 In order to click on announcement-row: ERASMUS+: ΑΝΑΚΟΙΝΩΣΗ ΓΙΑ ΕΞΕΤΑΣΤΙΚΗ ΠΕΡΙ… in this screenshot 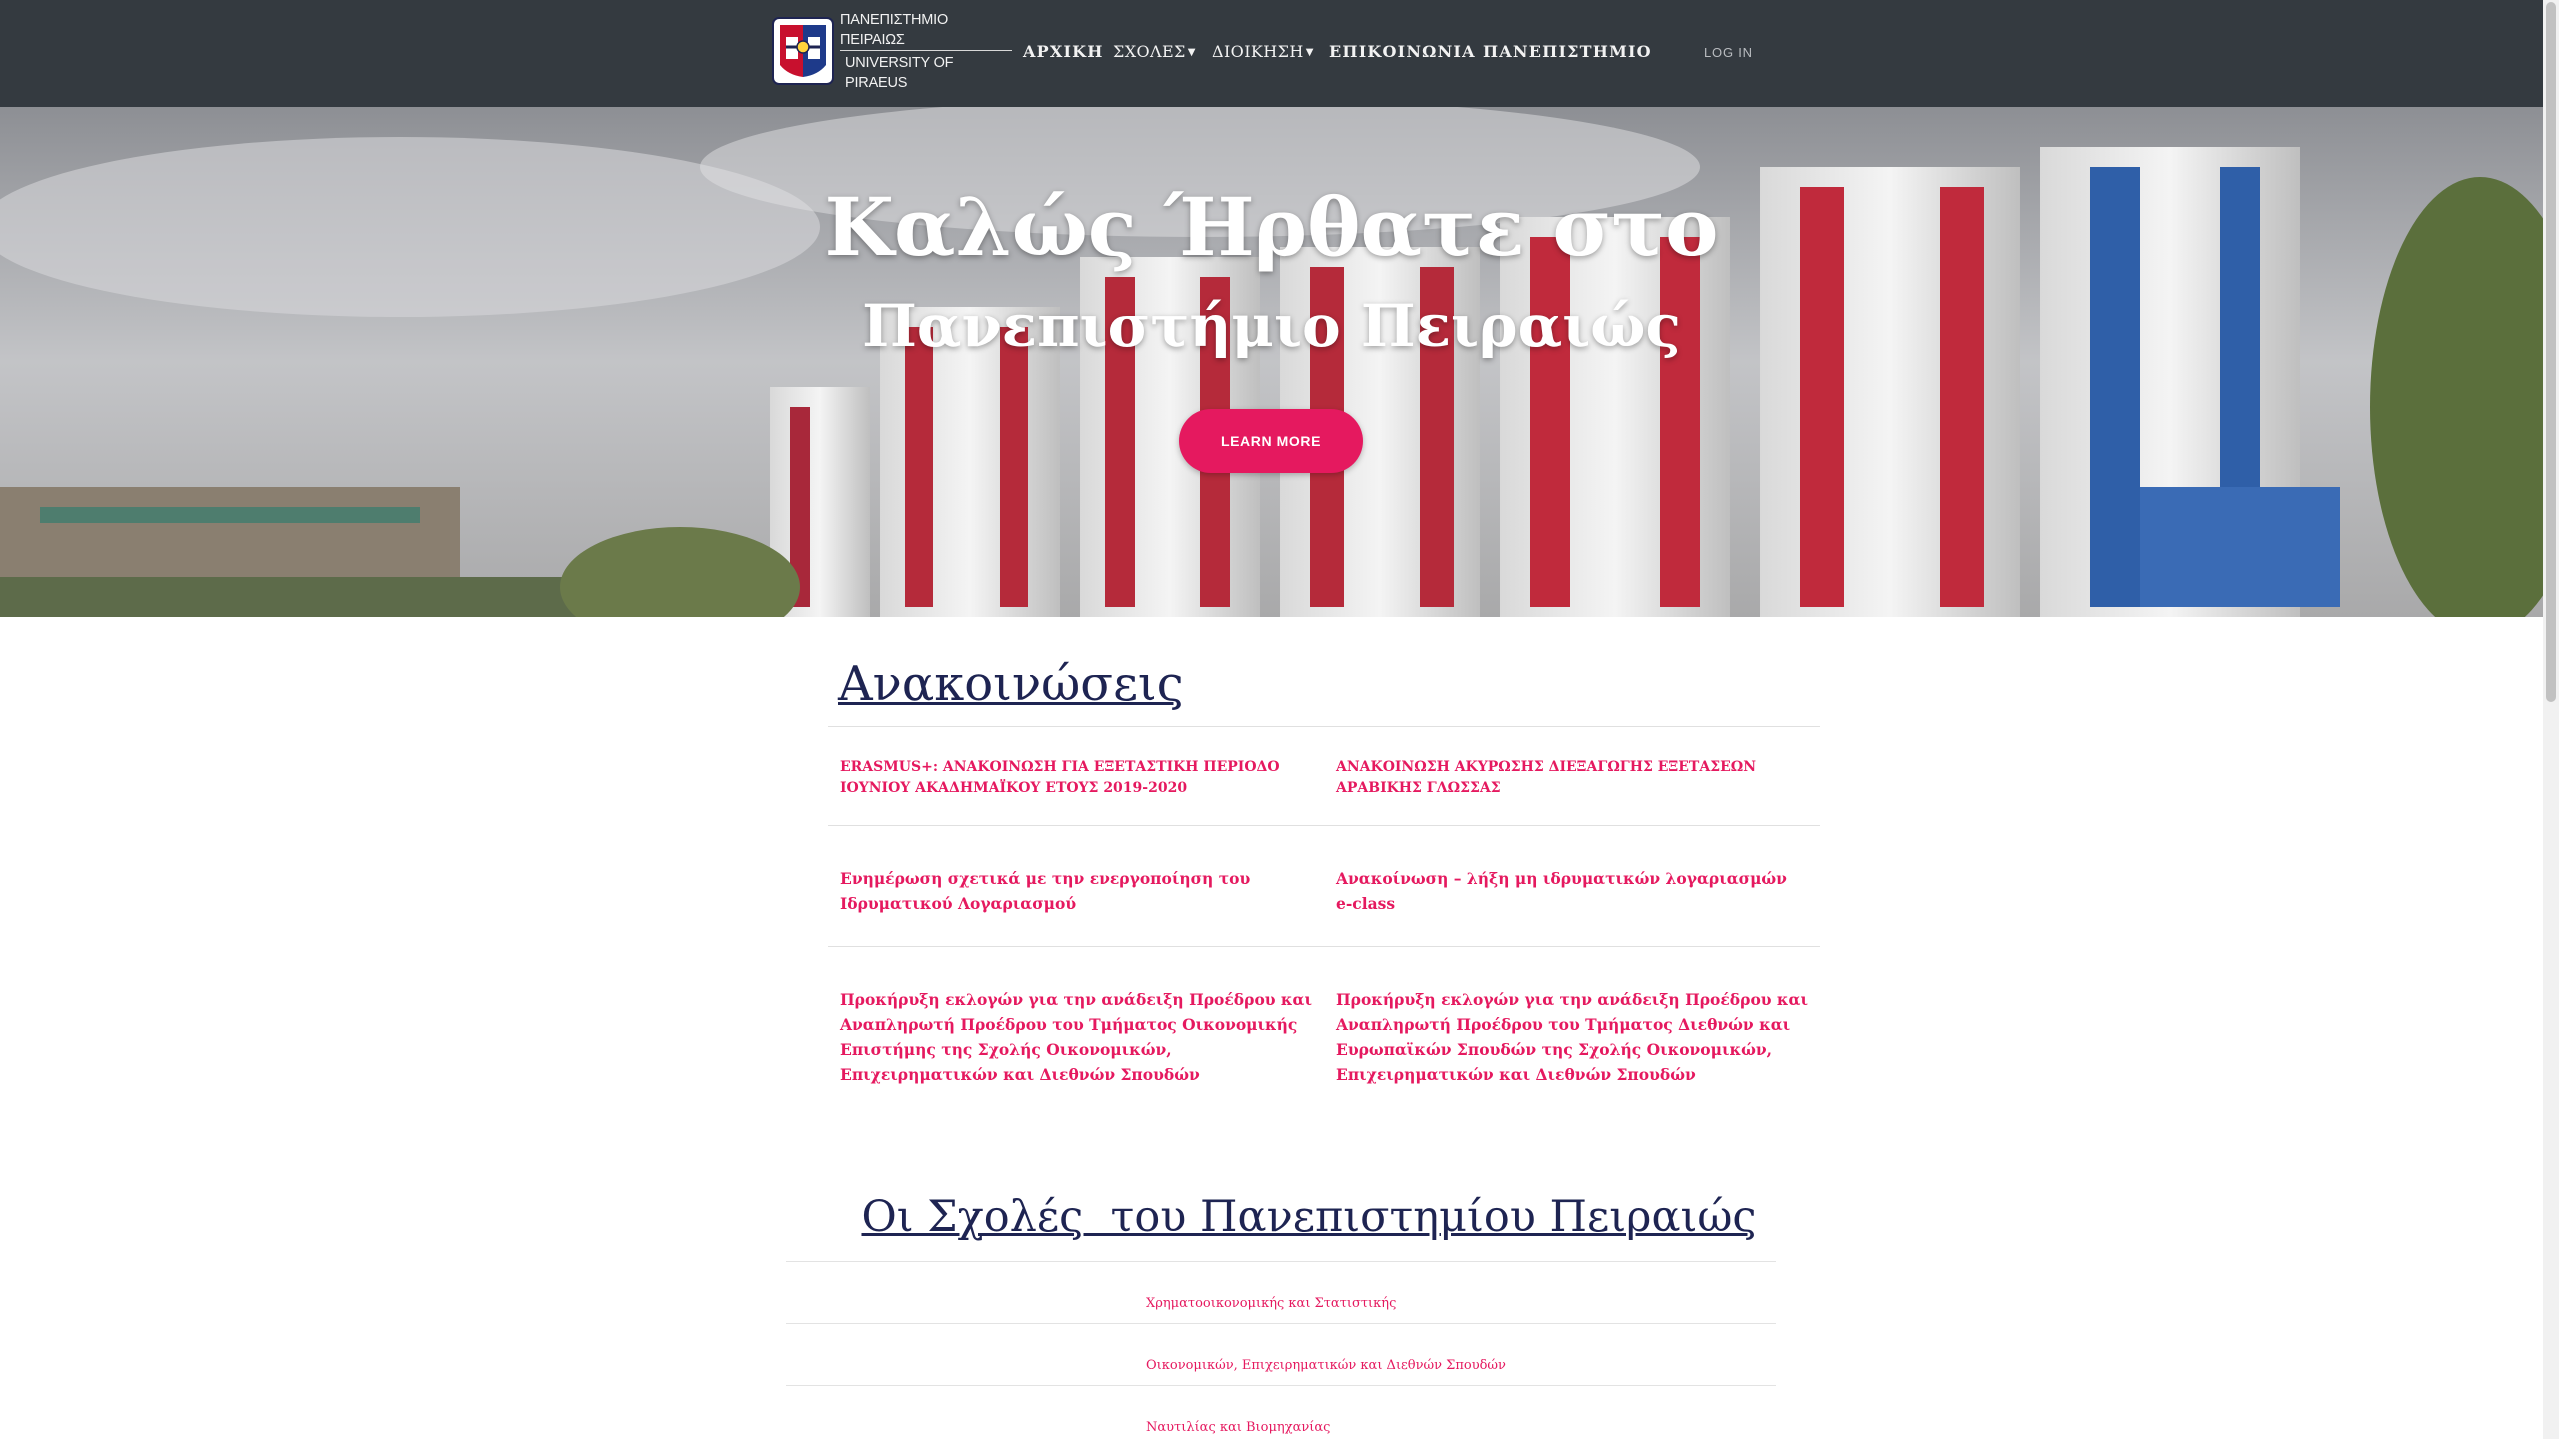, I will do `click(1324, 776)`.